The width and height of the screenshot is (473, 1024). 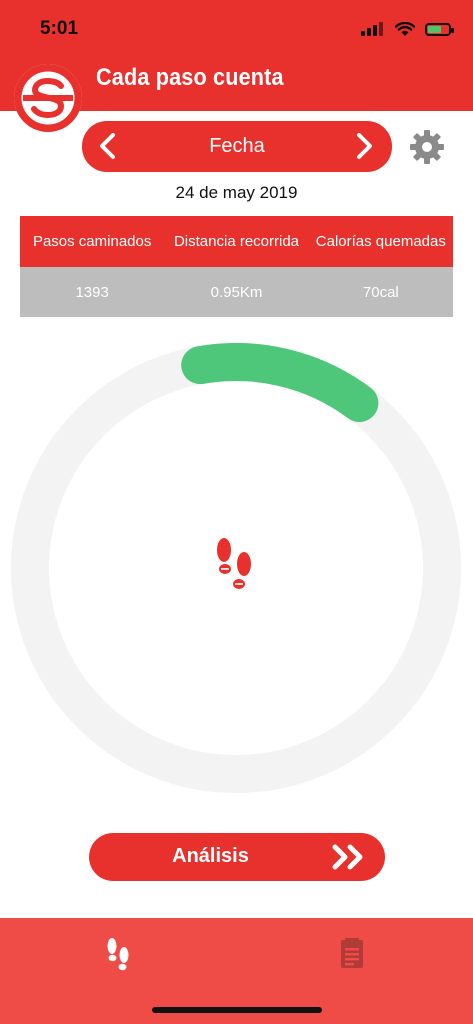 What do you see at coordinates (92, 241) in the screenshot?
I see `header-steps: Pasos caminados` at bounding box center [92, 241].